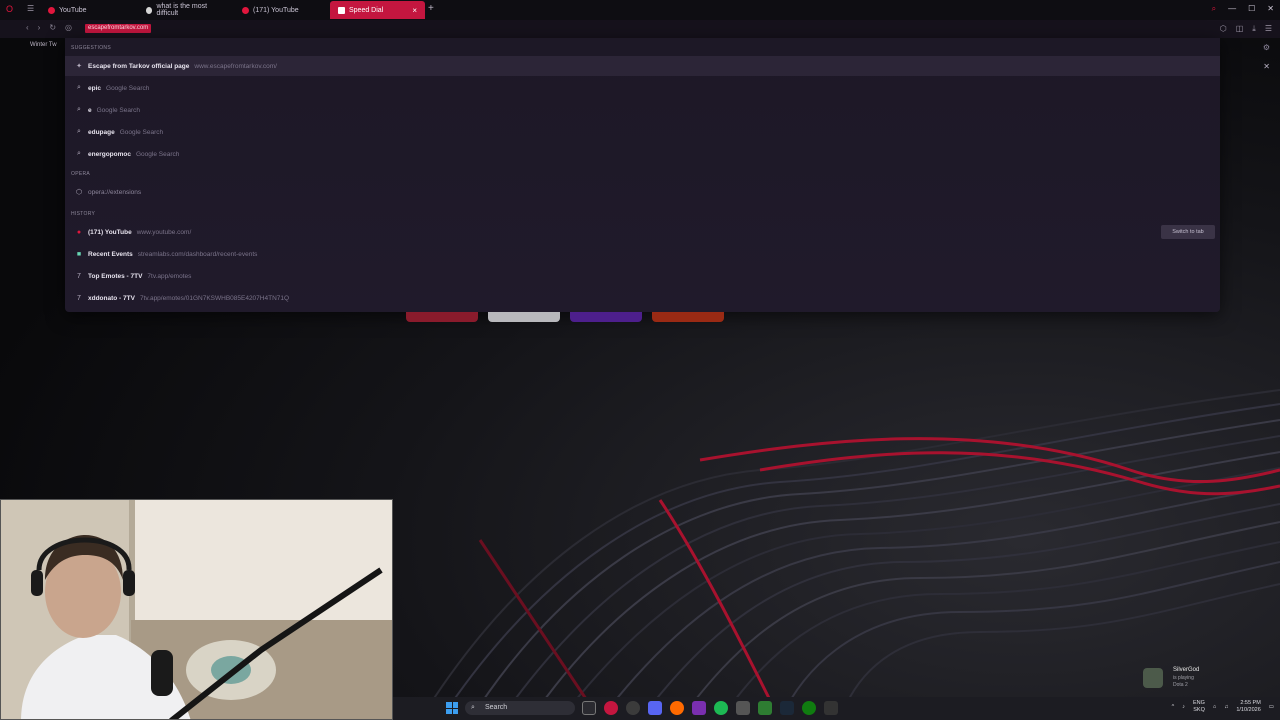  I want to click on opera-gx-icon, so click(611, 708).